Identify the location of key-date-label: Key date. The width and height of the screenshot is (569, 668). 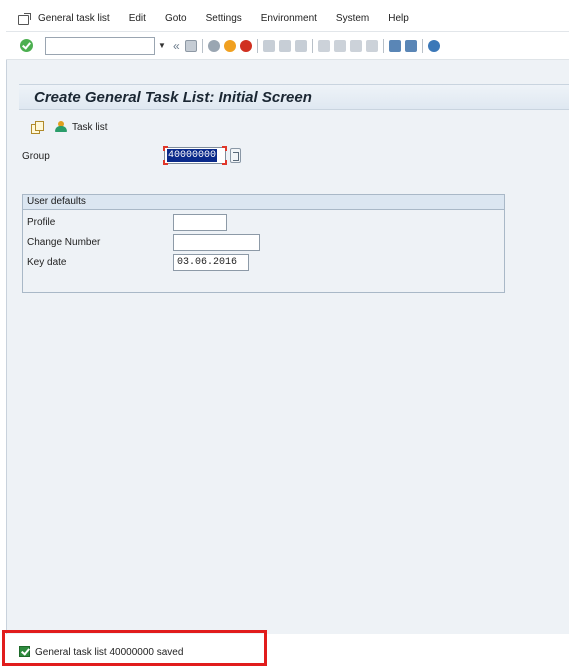
(47, 262).